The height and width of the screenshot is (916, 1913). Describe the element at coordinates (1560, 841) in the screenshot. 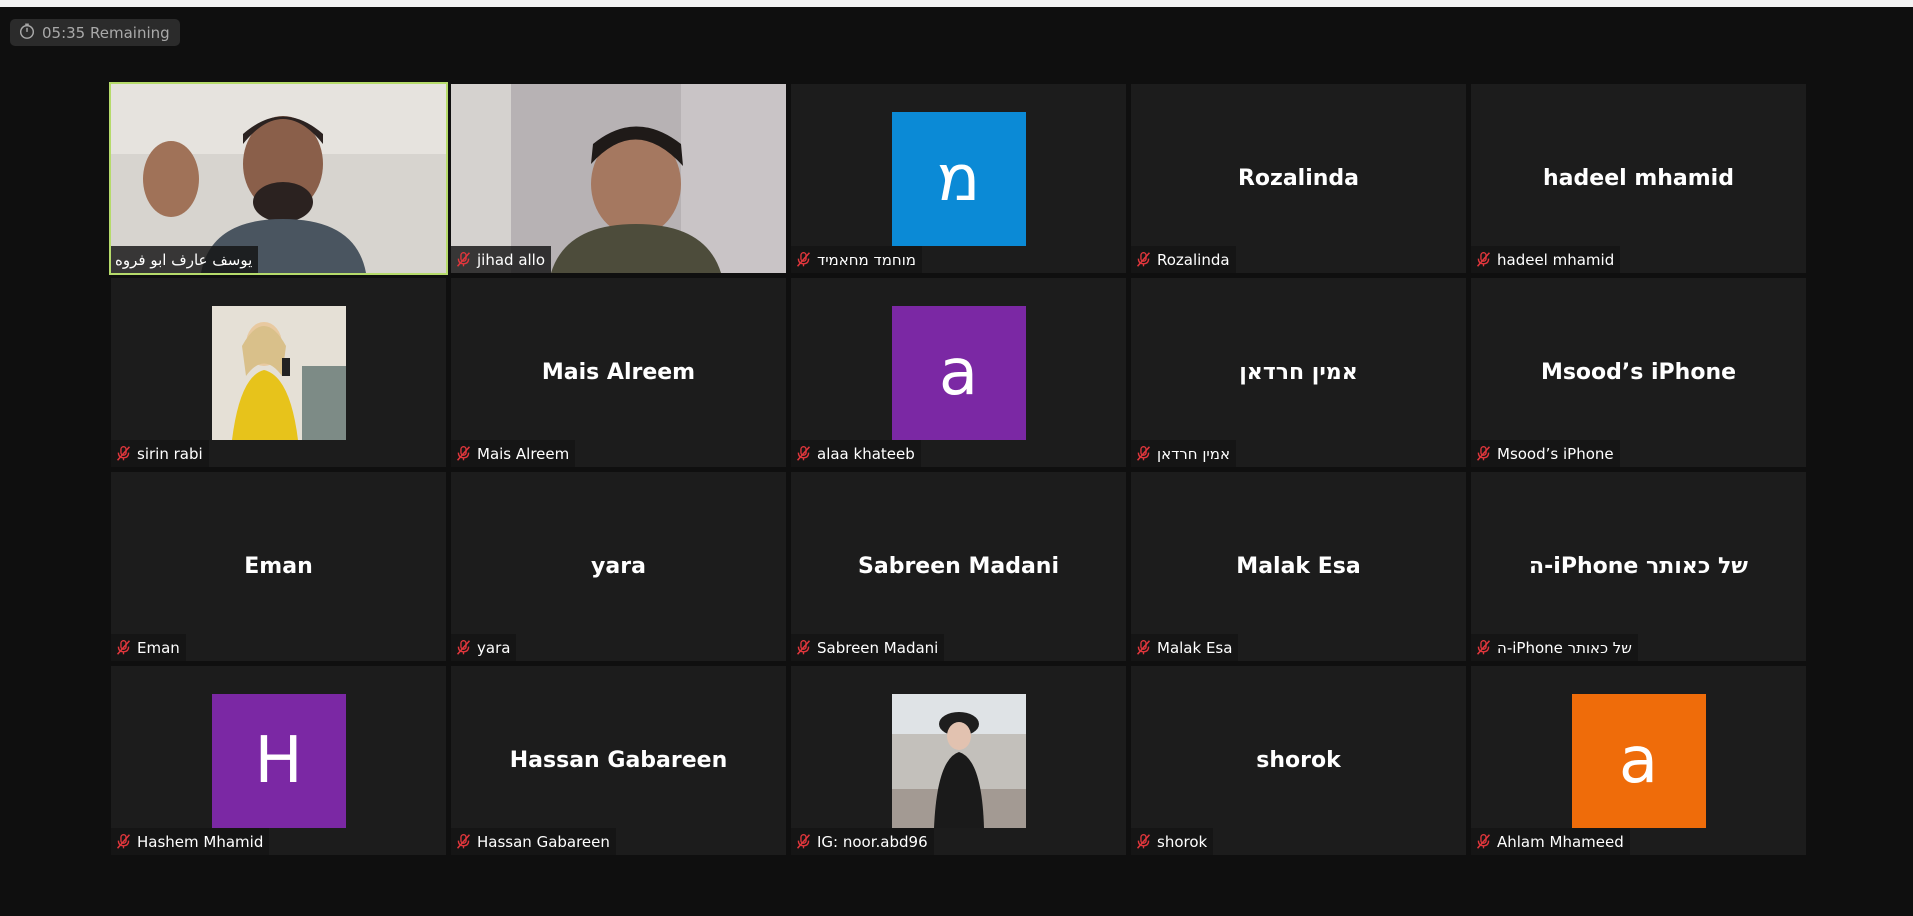

I see `participant-name: Ahlam Mhameed` at that location.